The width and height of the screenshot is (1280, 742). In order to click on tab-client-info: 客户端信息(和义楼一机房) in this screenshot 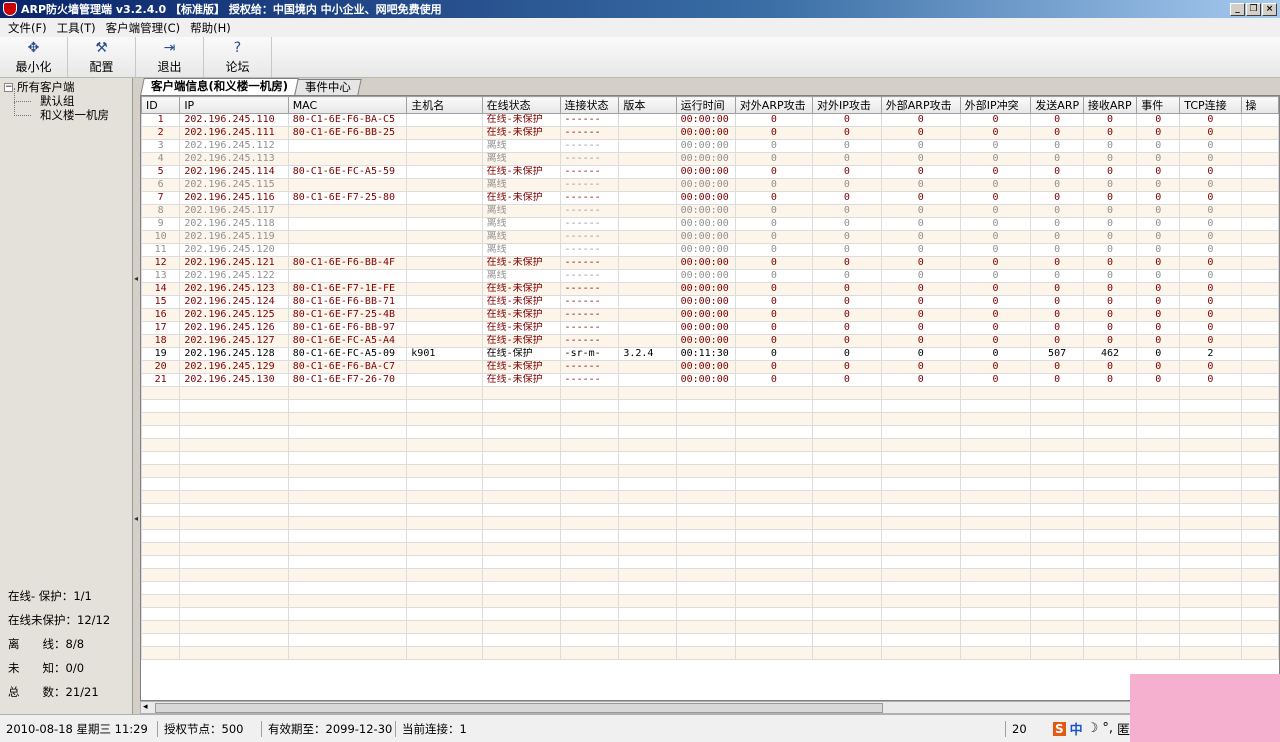, I will do `click(219, 86)`.